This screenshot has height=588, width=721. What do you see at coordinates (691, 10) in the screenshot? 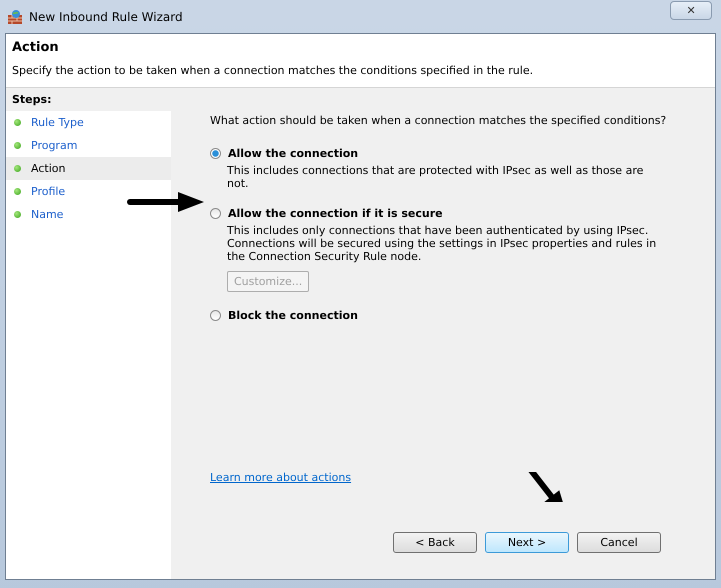
I see `close-button: ✕` at bounding box center [691, 10].